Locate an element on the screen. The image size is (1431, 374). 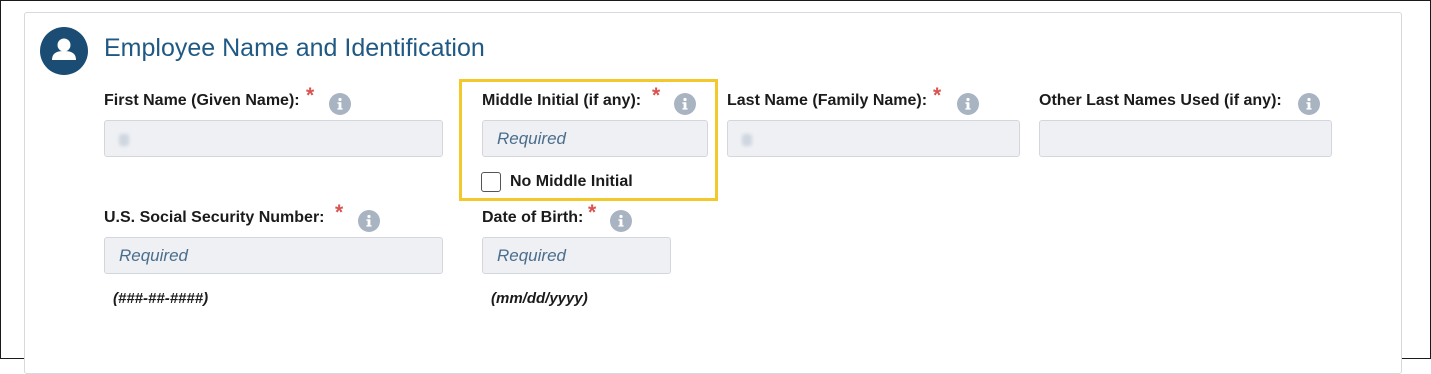
ssn-input: Required is located at coordinates (273, 255).